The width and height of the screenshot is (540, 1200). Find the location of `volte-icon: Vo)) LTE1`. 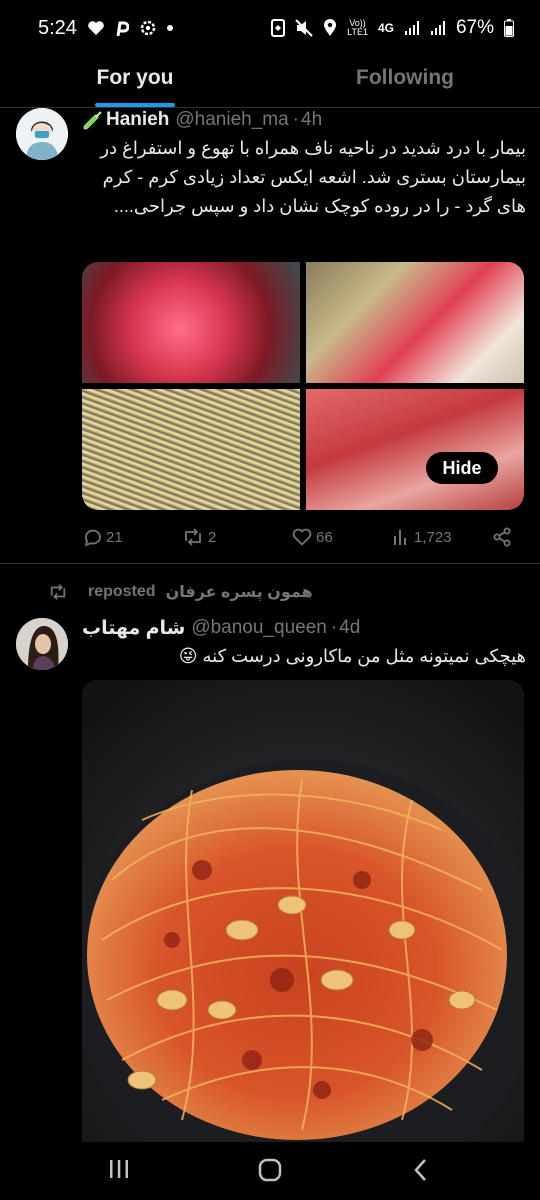

volte-icon: Vo)) LTE1 is located at coordinates (357, 27).